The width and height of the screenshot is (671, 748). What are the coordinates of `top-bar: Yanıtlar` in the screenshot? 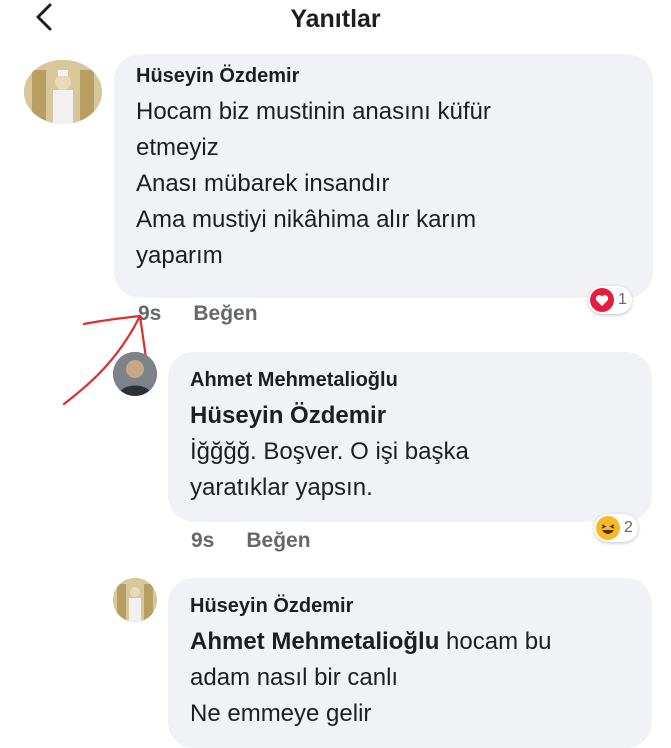 It's located at (335, 25).